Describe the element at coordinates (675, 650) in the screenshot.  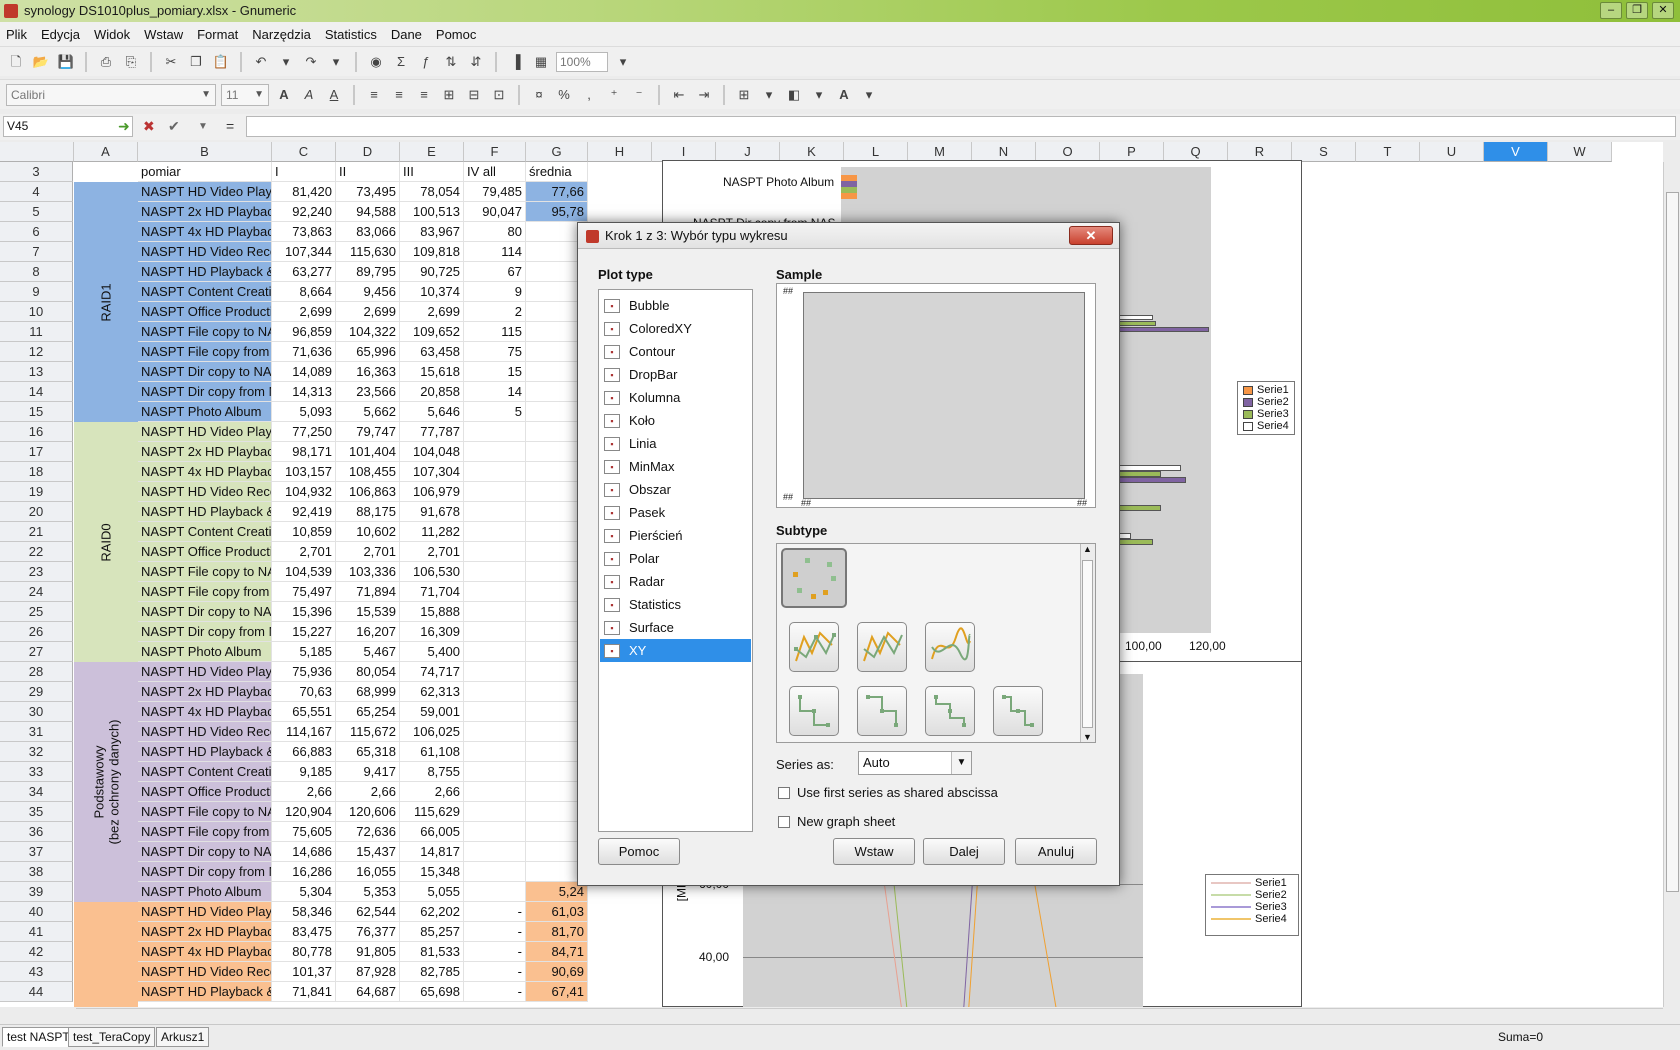
I see `plot-type-xy: ▪ XY` at that location.